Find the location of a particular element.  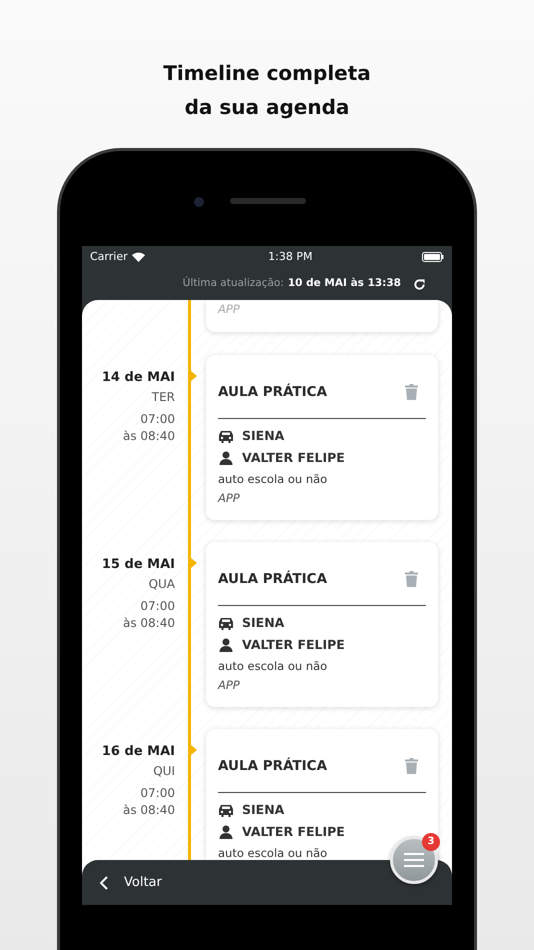

camera-icon is located at coordinates (199, 202).